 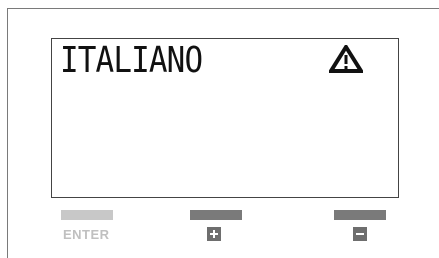 I want to click on enter-label: ENTER, so click(x=86, y=234).